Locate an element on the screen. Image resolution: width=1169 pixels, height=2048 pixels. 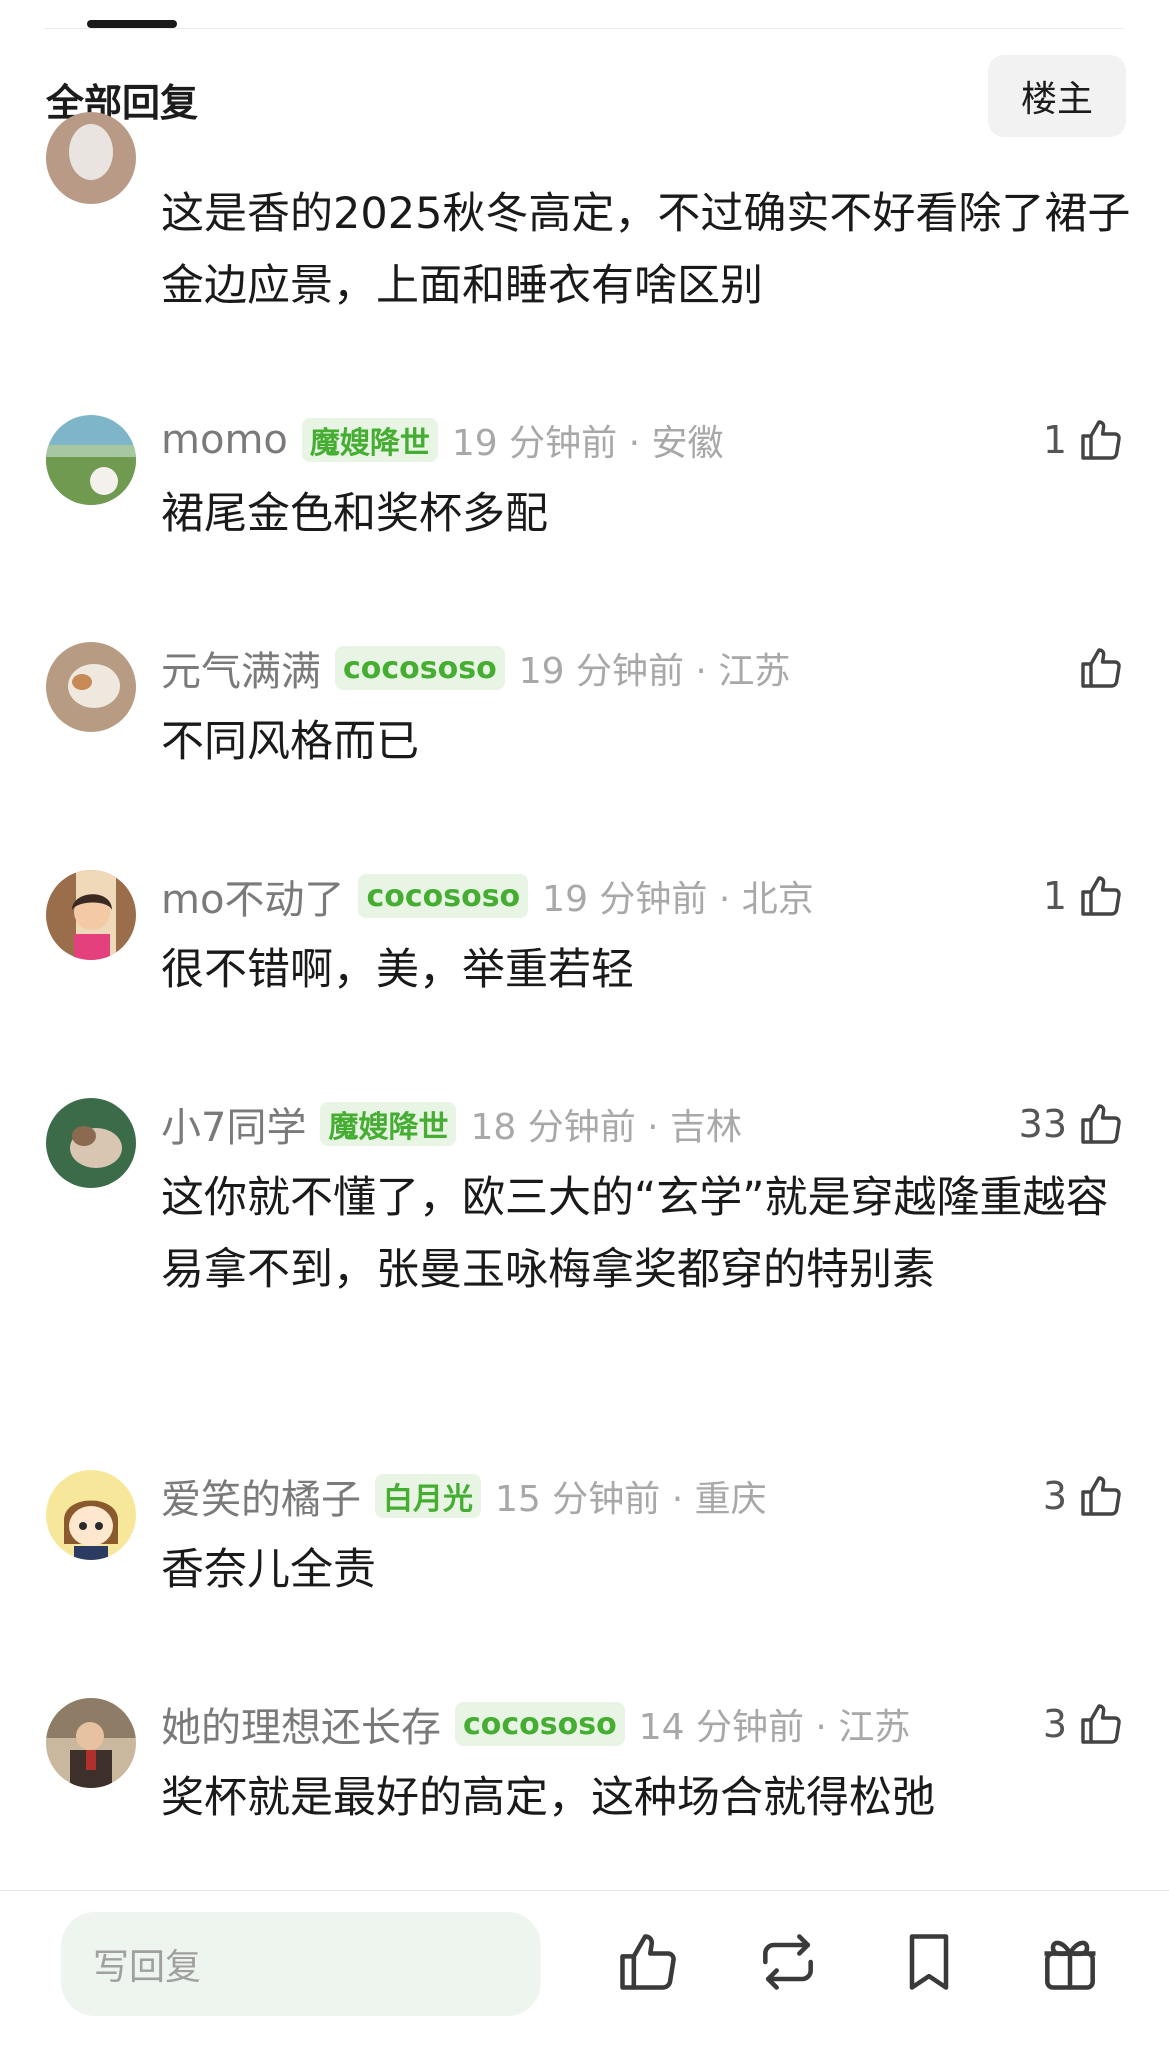
header-divider is located at coordinates (584, 28).